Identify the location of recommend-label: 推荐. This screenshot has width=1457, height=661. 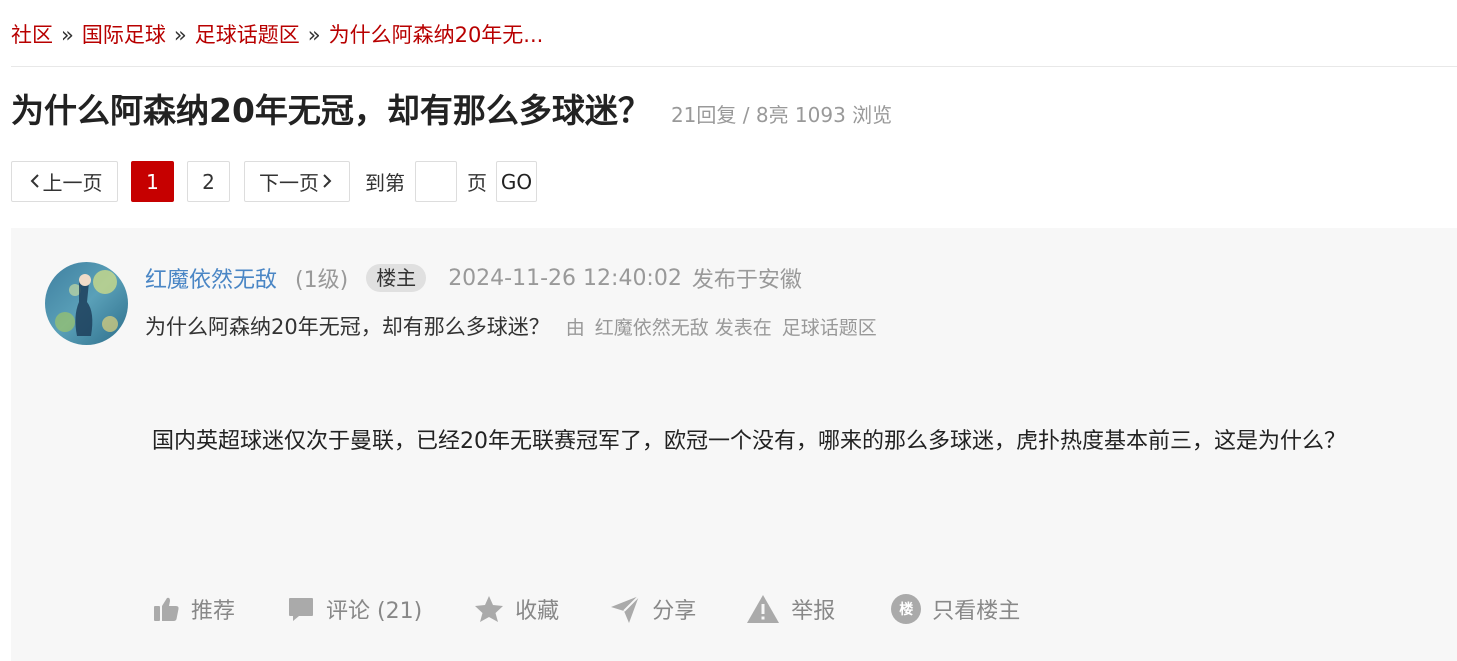
(213, 611).